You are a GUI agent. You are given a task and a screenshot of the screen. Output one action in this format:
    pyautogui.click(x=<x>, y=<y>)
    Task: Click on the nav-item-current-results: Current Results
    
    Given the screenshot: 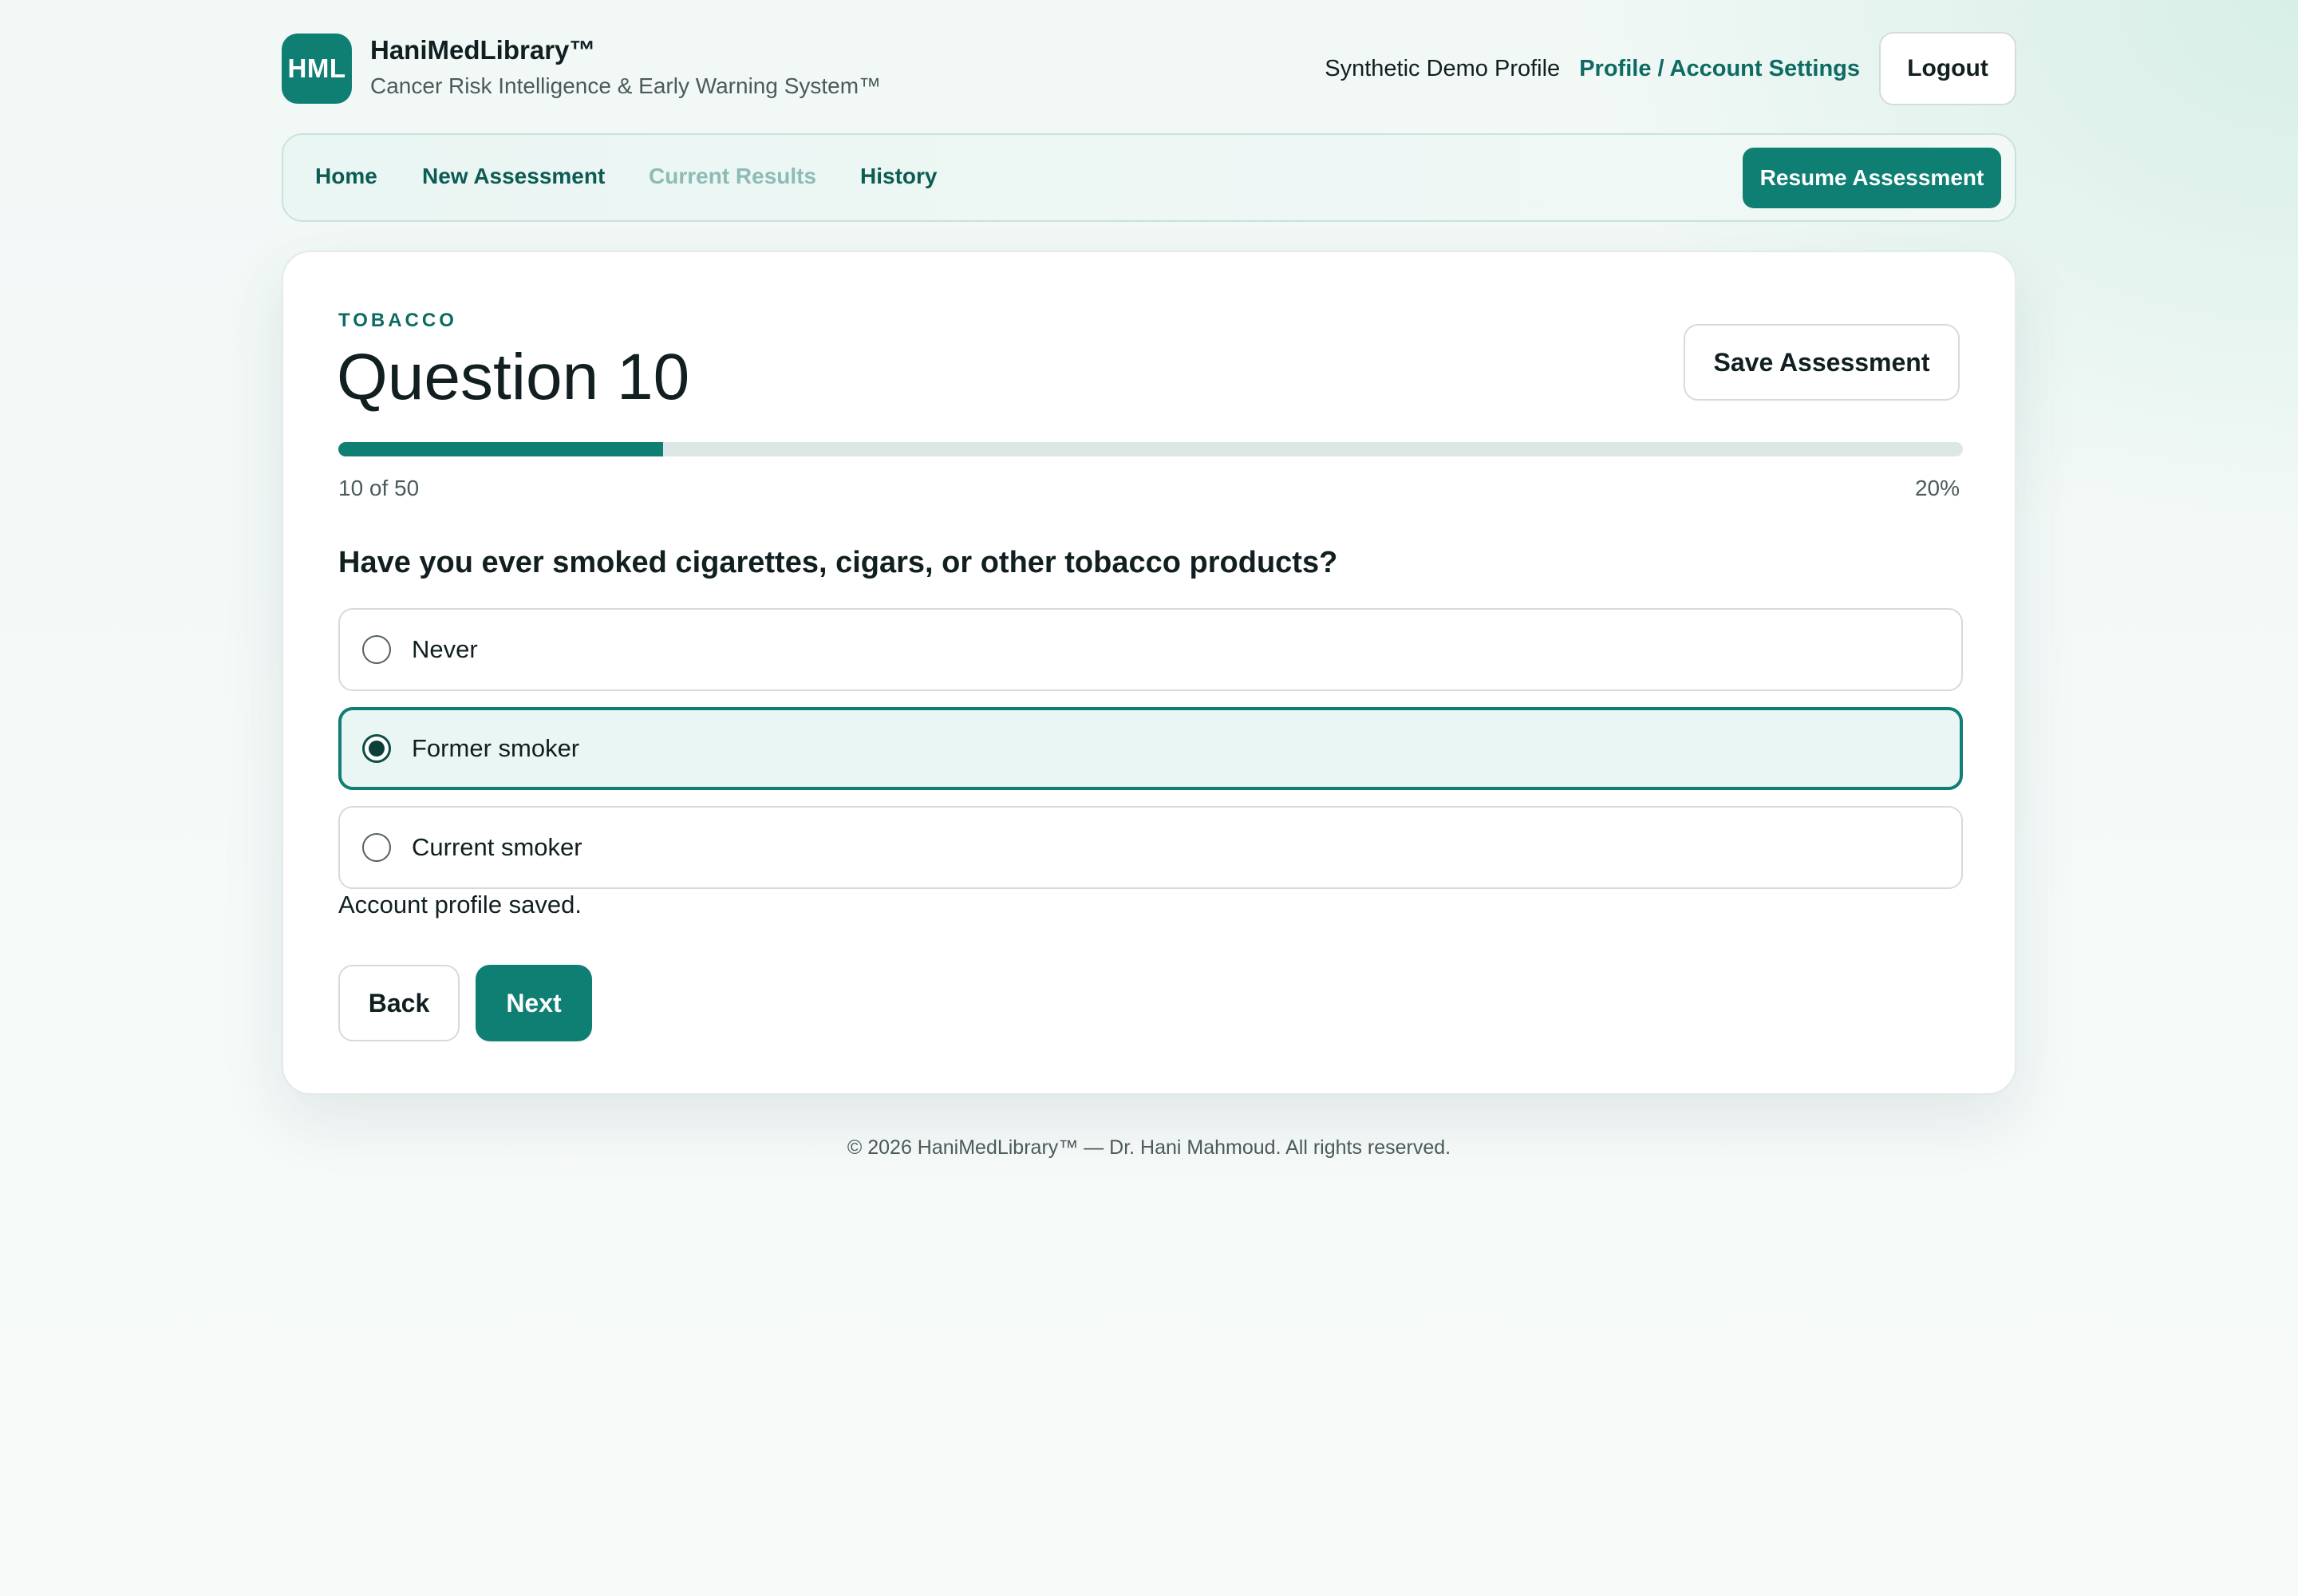 What is the action you would take?
    pyautogui.click(x=733, y=176)
    